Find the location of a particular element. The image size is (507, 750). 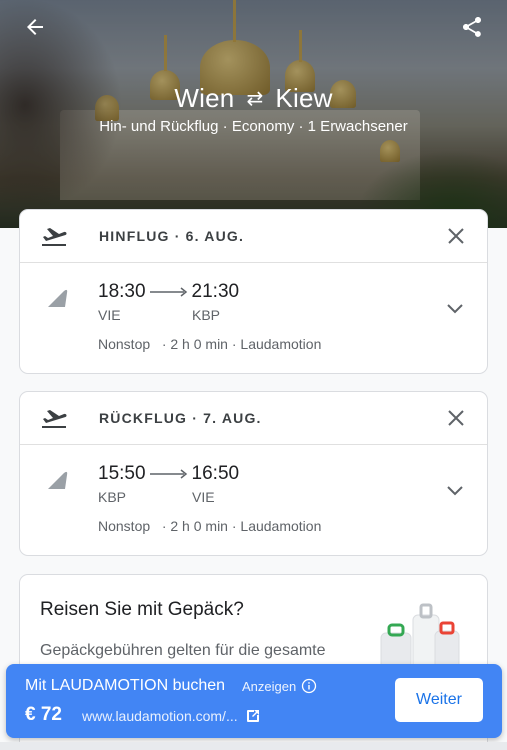

baggage-title: Reisen Sie mit Gepäck? is located at coordinates (142, 609).